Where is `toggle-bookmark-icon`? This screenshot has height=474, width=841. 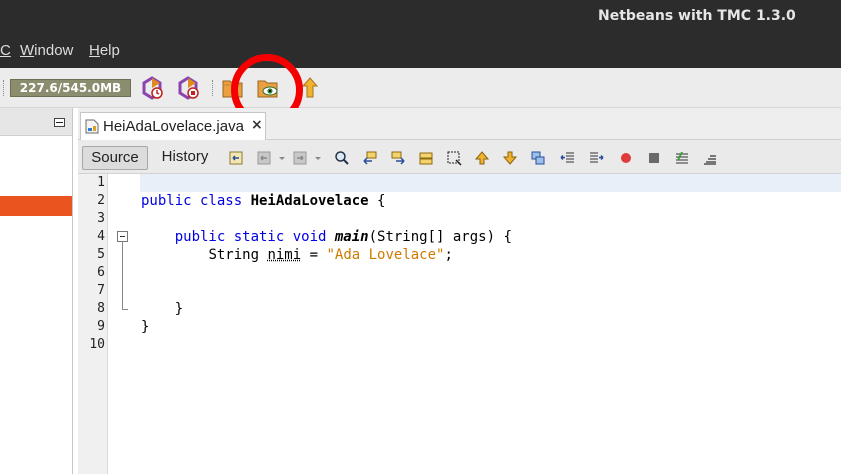
toggle-bookmark-icon is located at coordinates (538, 158).